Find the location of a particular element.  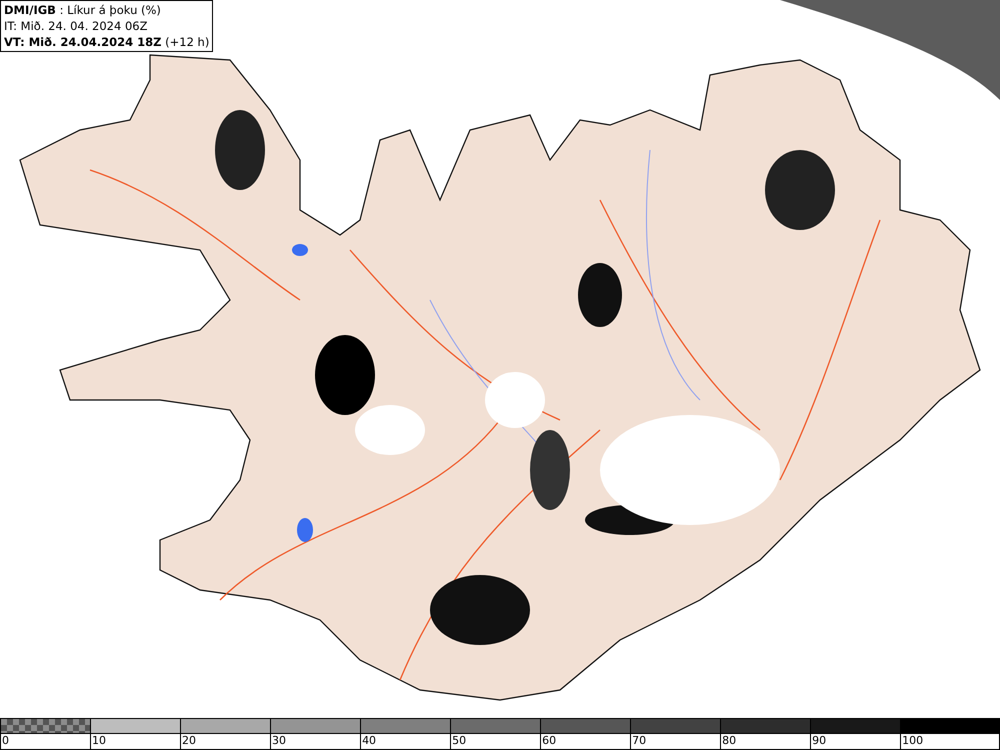

scale-label: 10 is located at coordinates (98, 741).